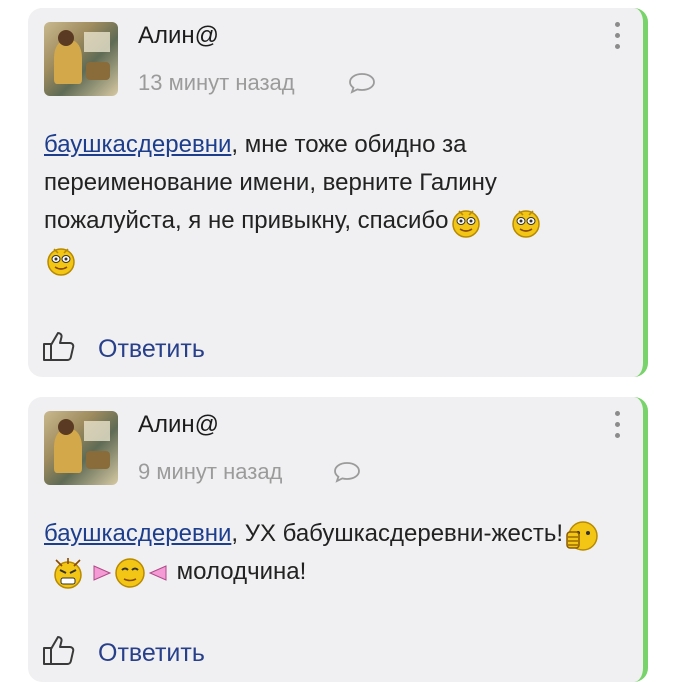  I want to click on candy-smiley-icon, so click(130, 573).